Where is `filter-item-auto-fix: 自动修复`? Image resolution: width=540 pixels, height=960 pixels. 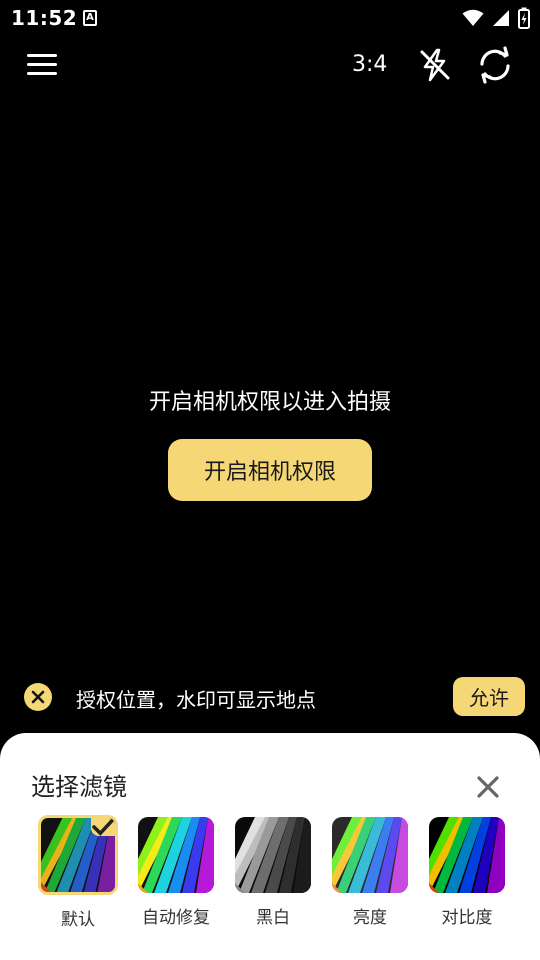 filter-item-auto-fix: 自动修复 is located at coordinates (176, 871).